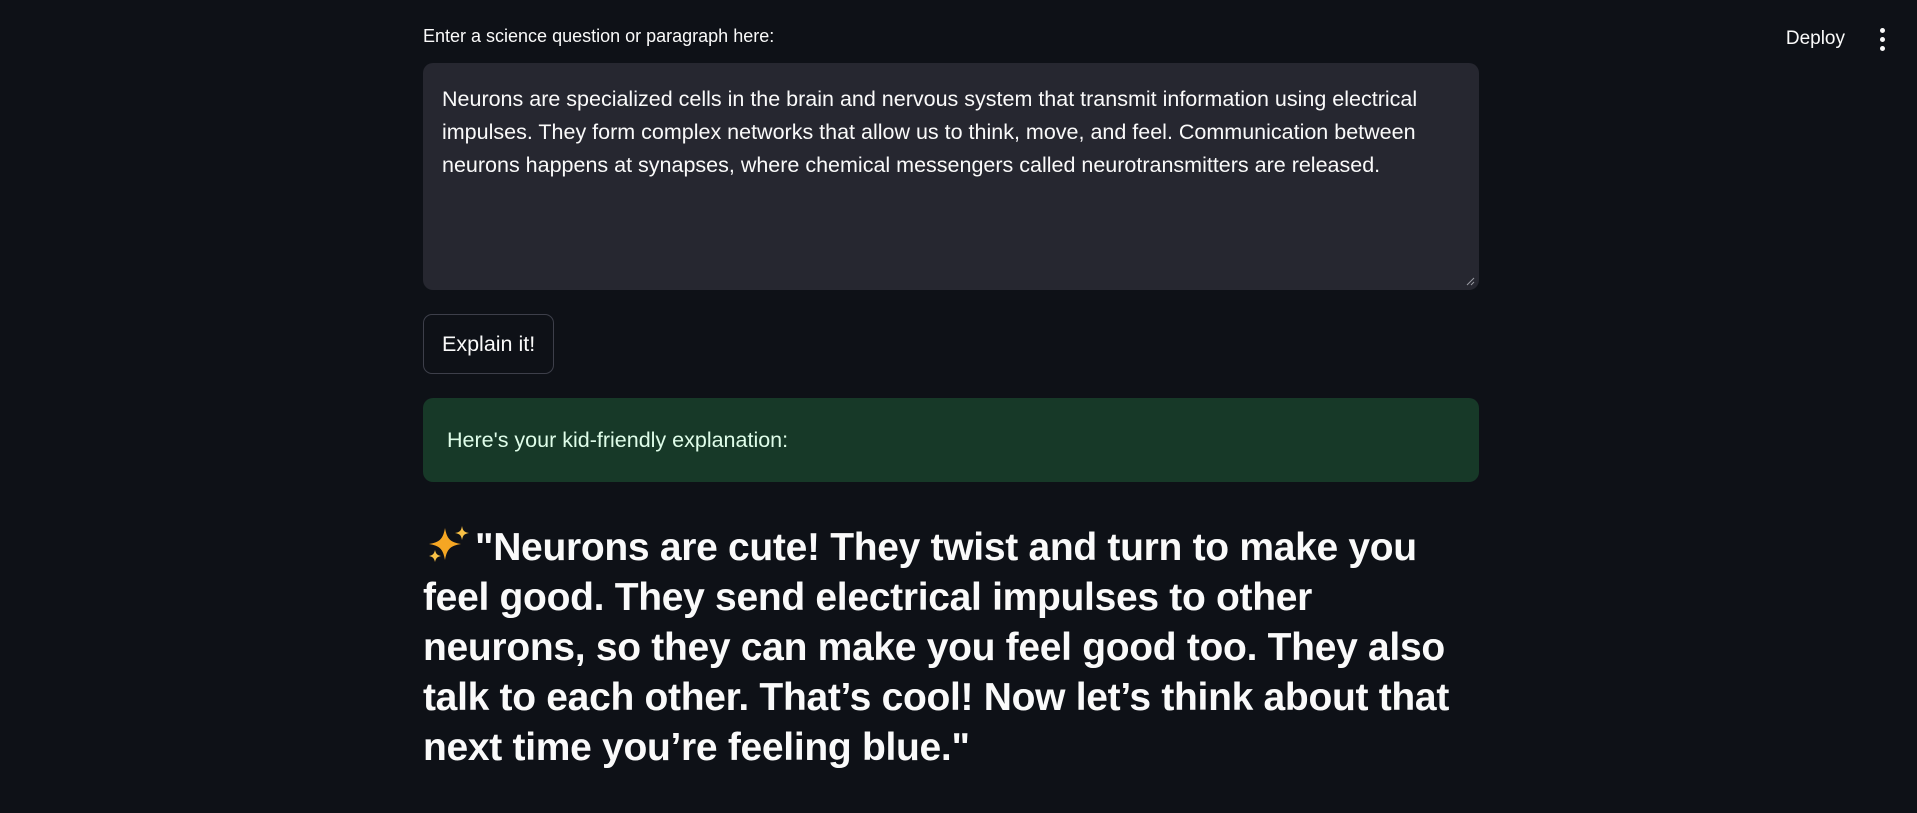 This screenshot has height=813, width=1917. Describe the element at coordinates (1470, 281) in the screenshot. I see `resize-handle-icon` at that location.